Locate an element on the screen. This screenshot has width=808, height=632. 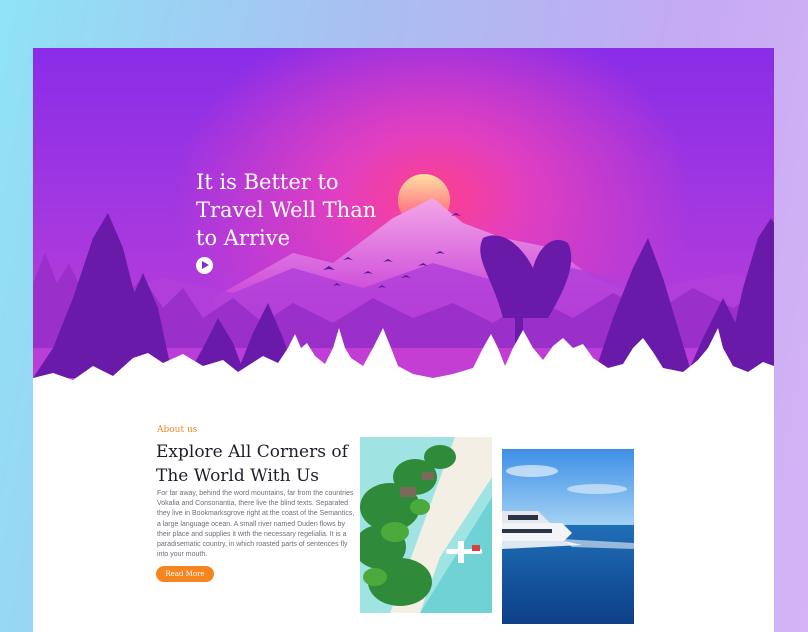
about-heading: Explore All Corners of The World With Us is located at coordinates (256, 464).